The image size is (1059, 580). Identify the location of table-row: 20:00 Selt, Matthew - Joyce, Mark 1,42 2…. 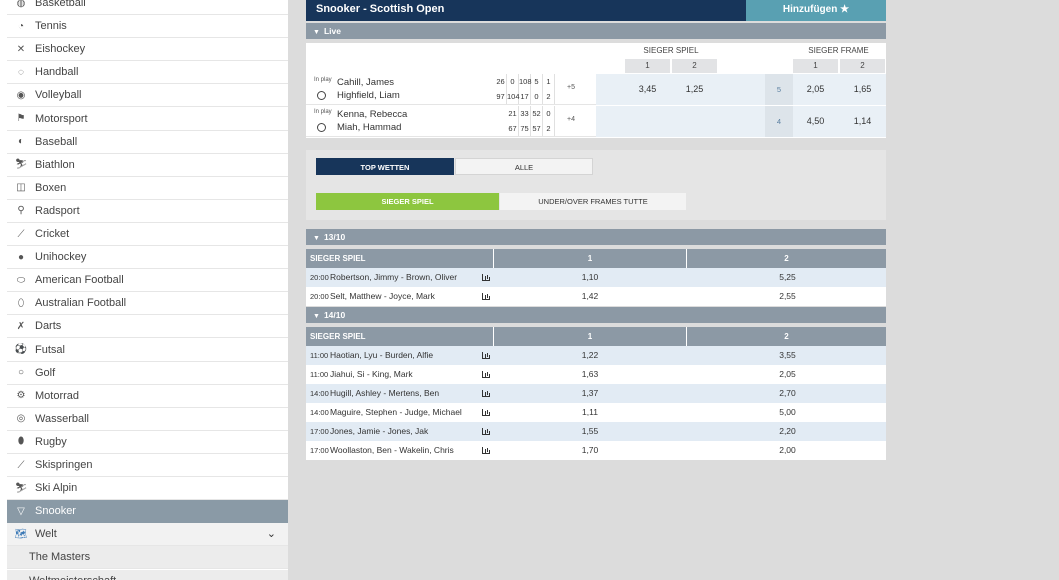
(596, 296).